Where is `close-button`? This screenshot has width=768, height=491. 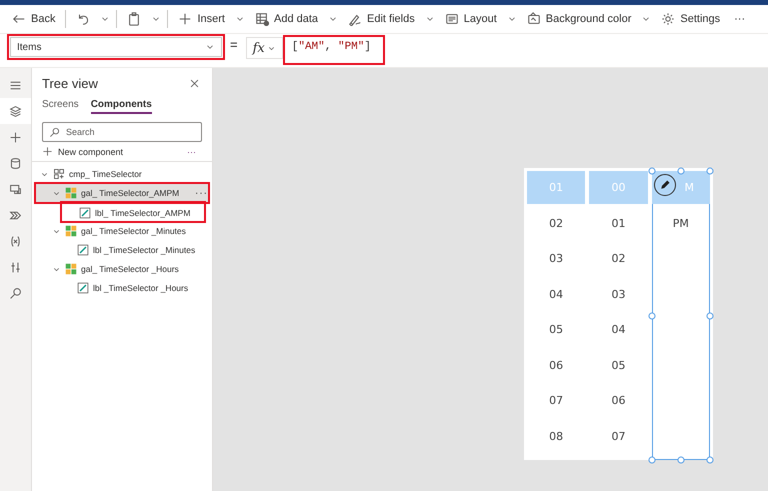
close-button is located at coordinates (194, 83).